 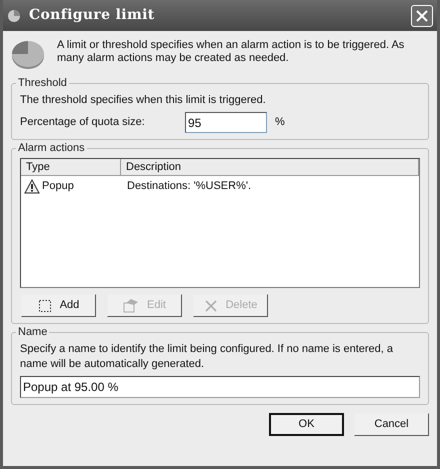 I want to click on delete-icon, so click(x=211, y=305).